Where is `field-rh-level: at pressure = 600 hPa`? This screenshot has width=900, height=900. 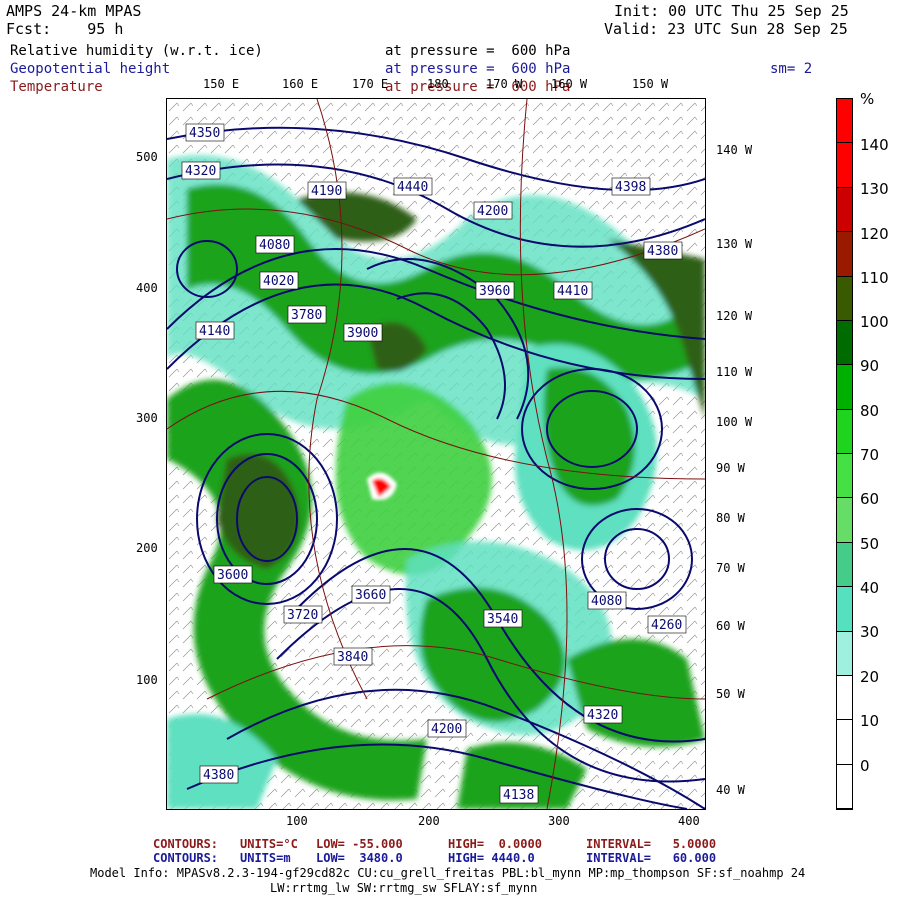 field-rh-level: at pressure = 600 hPa is located at coordinates (478, 51).